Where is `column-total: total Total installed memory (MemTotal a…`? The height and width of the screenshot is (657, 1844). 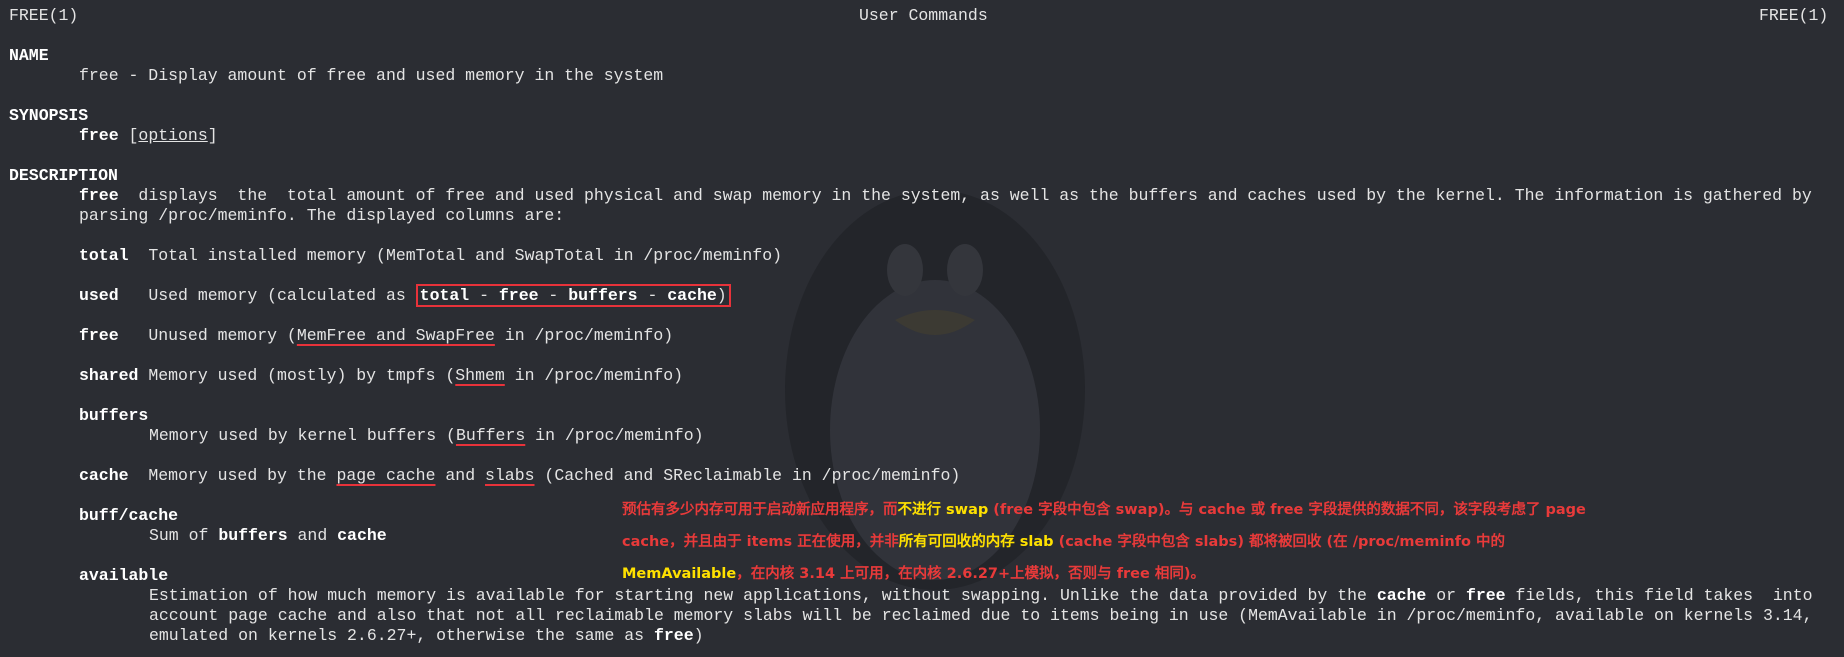
column-total: total Total installed memory (MemTotal a… is located at coordinates (431, 255).